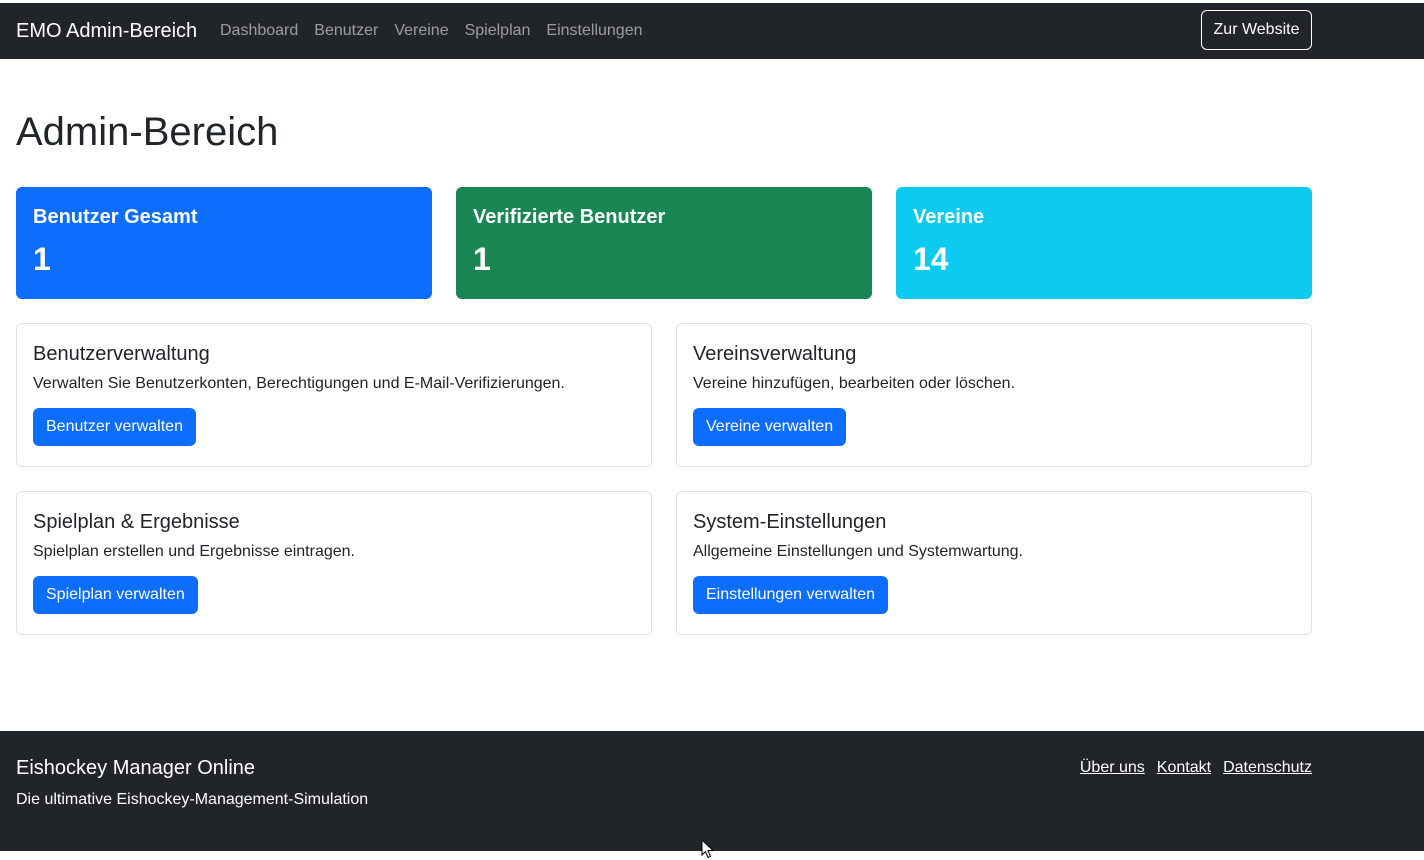  I want to click on website-button: Zur Website, so click(1256, 30).